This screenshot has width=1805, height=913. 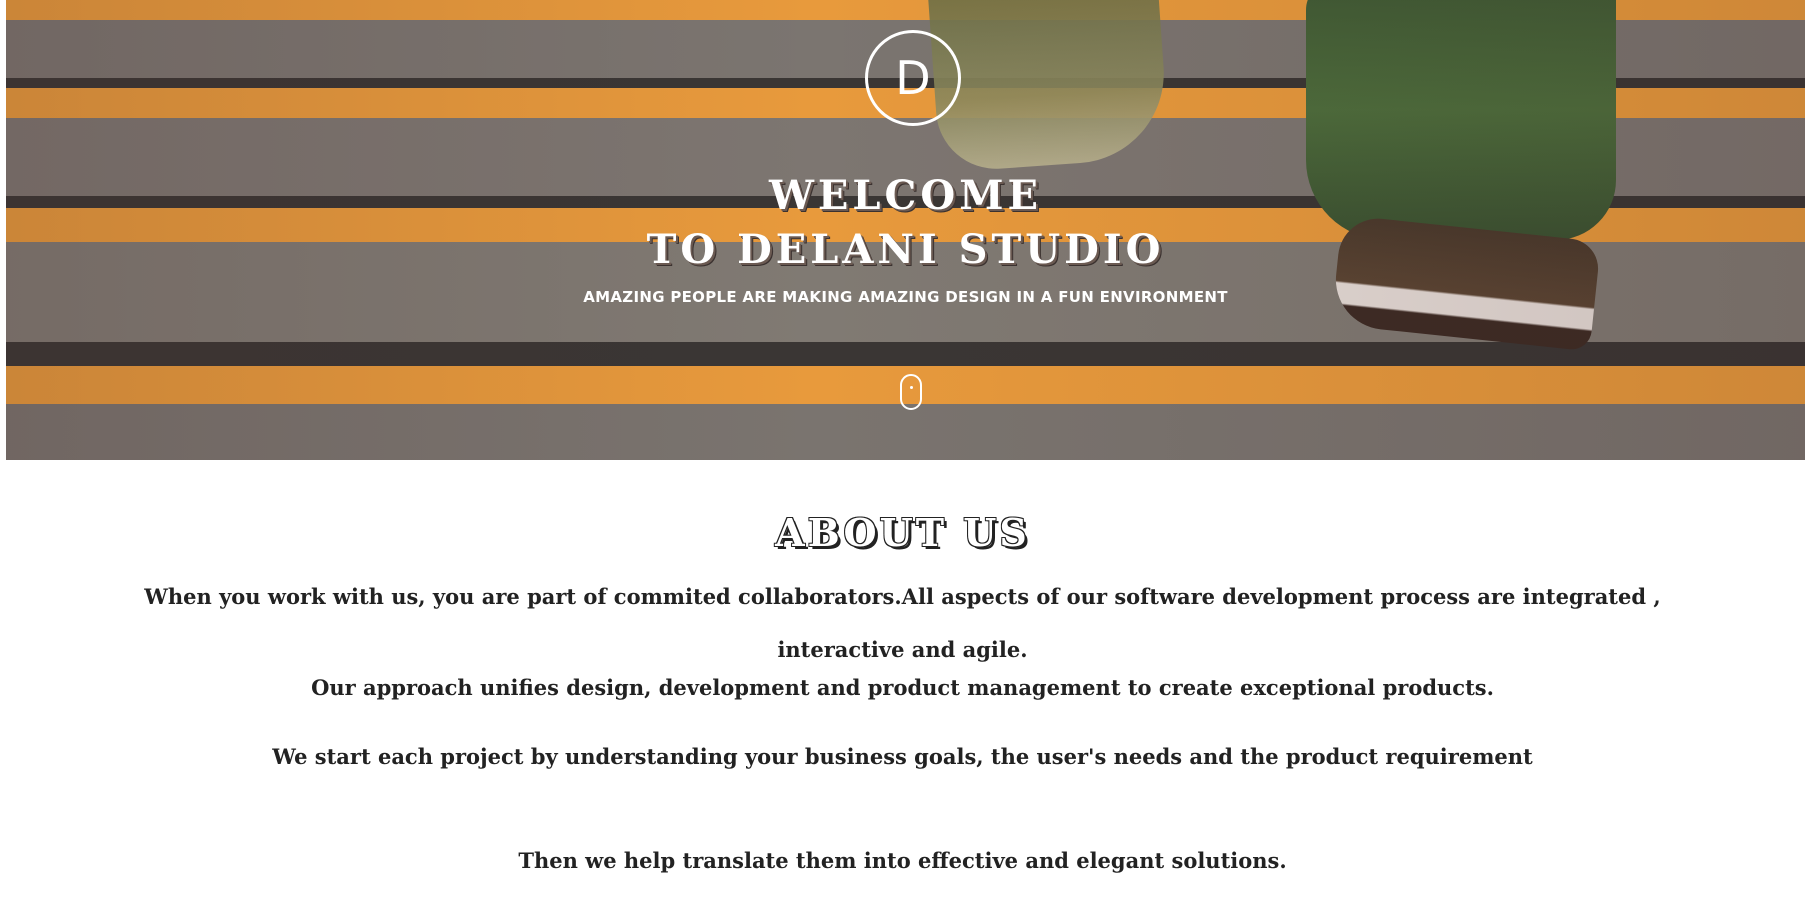 What do you see at coordinates (911, 392) in the screenshot?
I see `mouse-scroll-icon` at bounding box center [911, 392].